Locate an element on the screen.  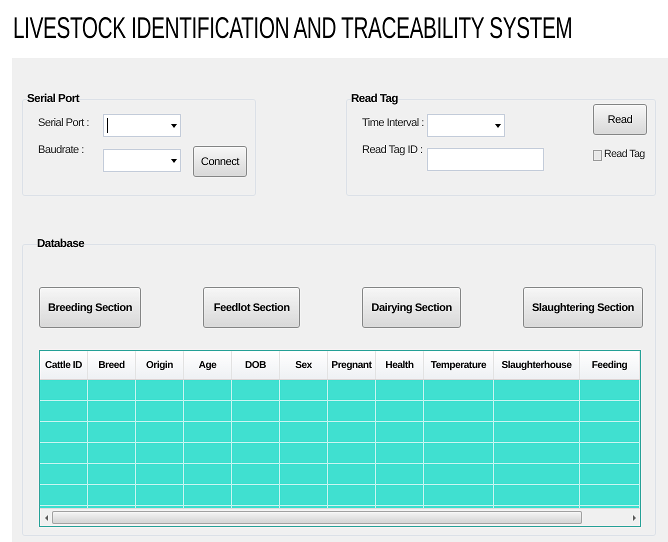
field-label: Baudrate : is located at coordinates (61, 151).